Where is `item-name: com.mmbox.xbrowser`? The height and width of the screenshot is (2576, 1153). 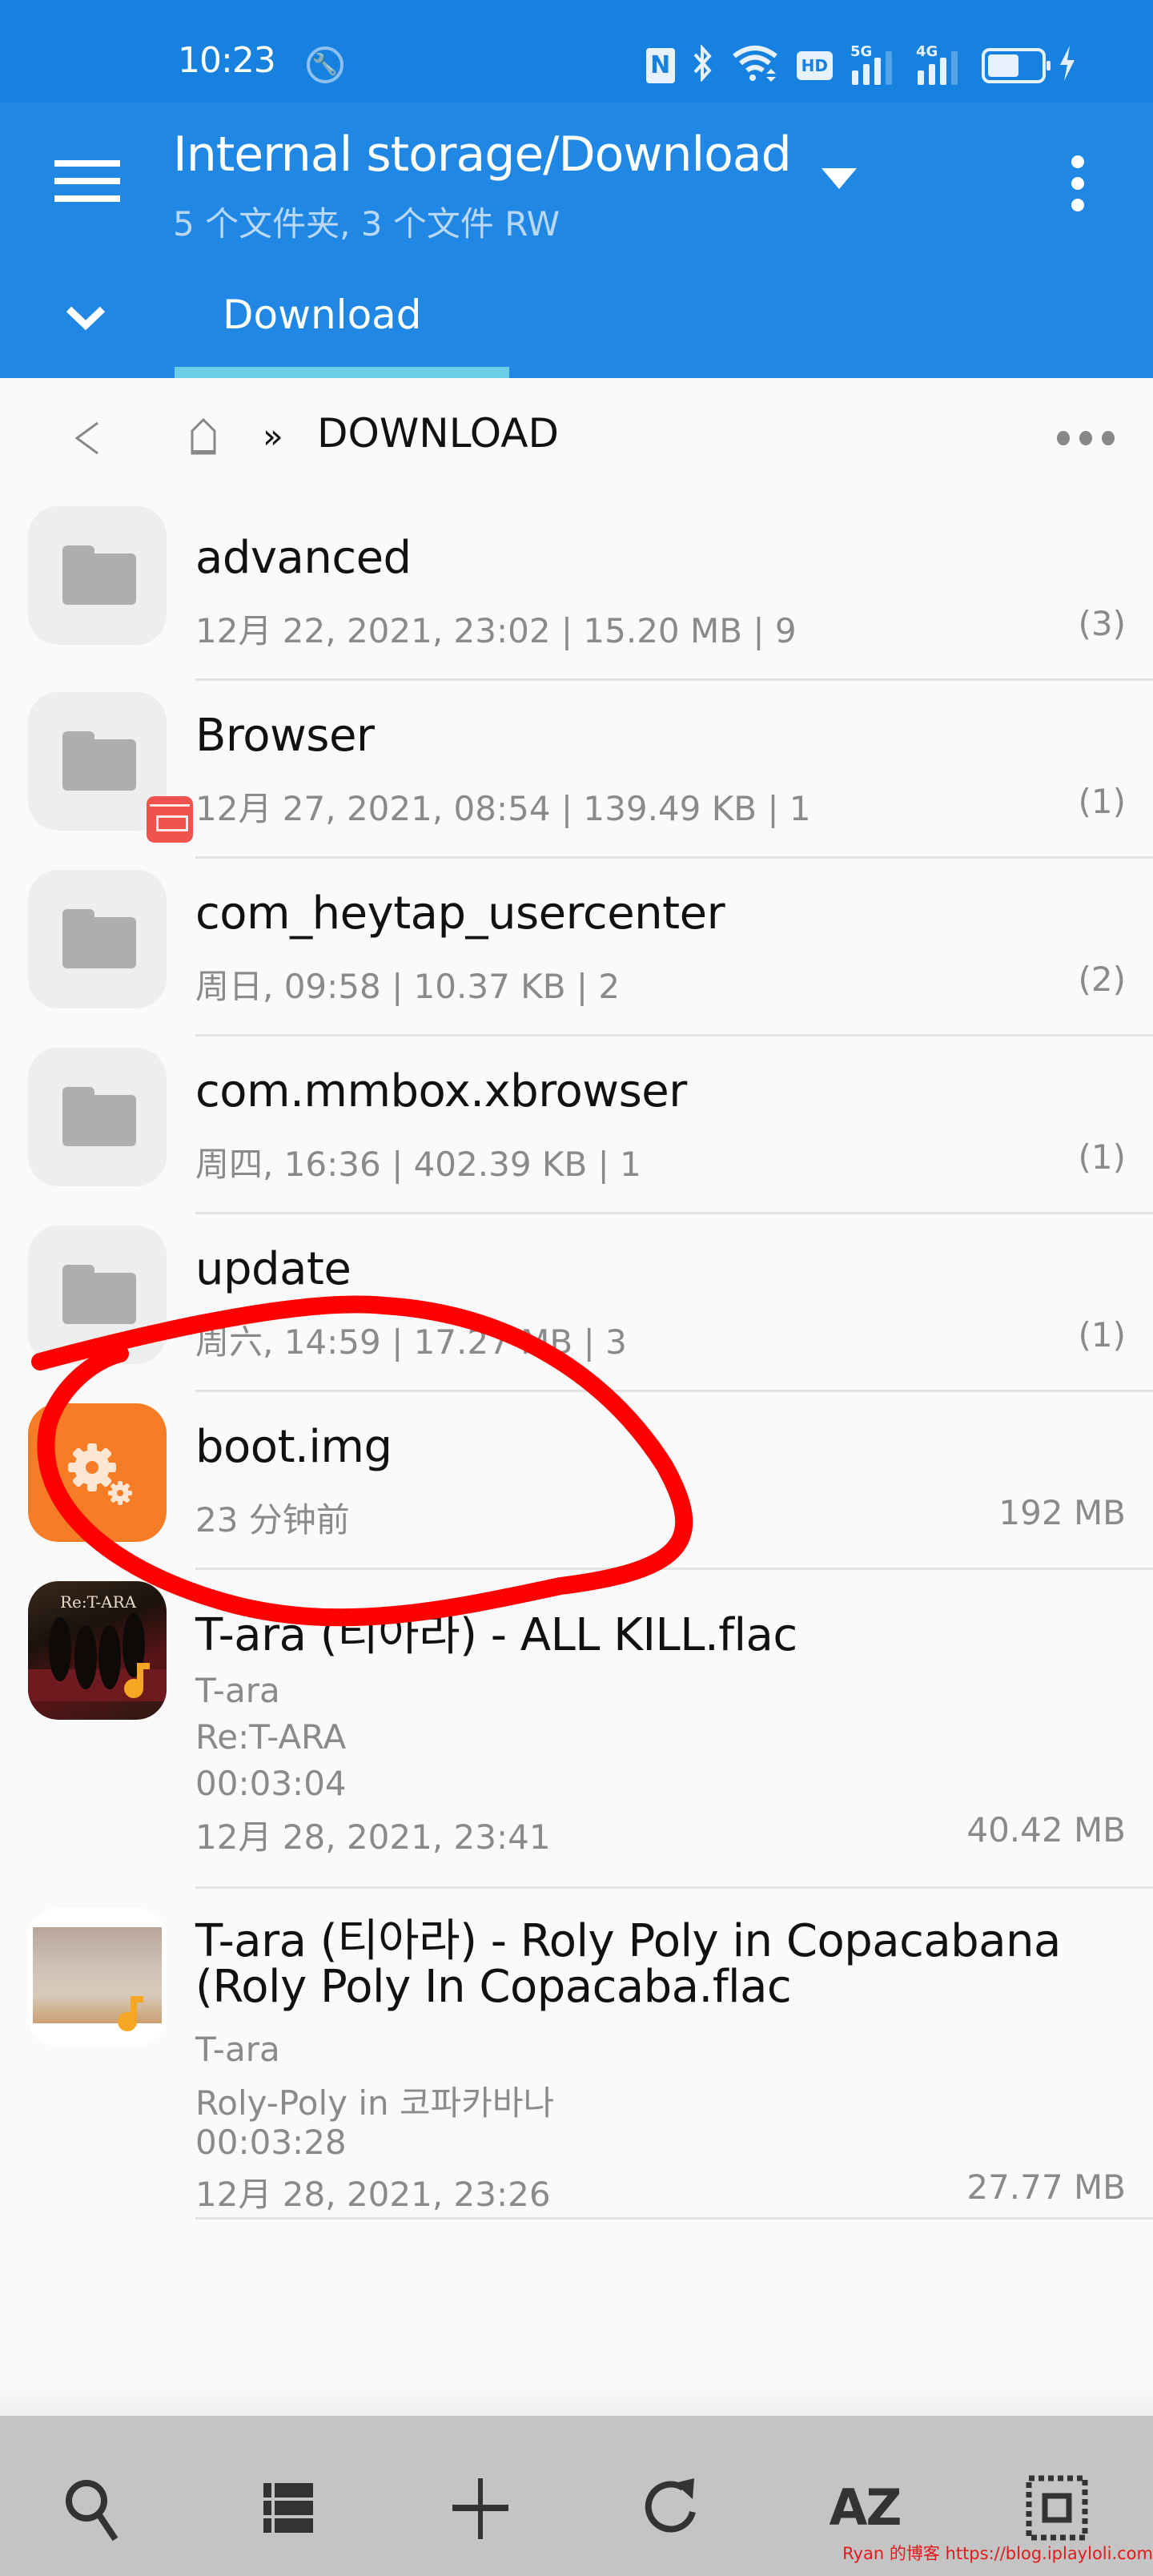
item-name: com.mmbox.xbrowser is located at coordinates (441, 1091).